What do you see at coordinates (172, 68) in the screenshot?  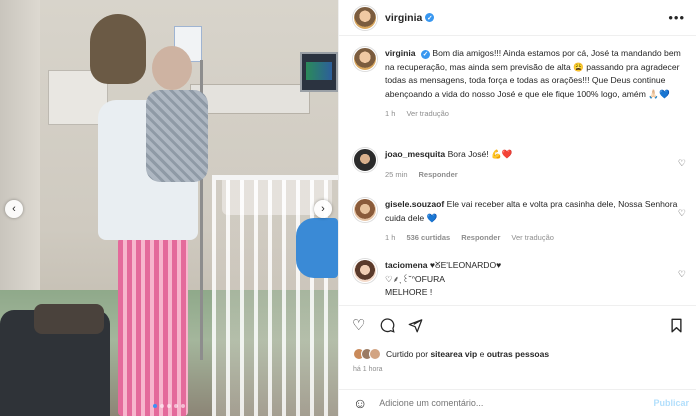 I see `photo-baby-head` at bounding box center [172, 68].